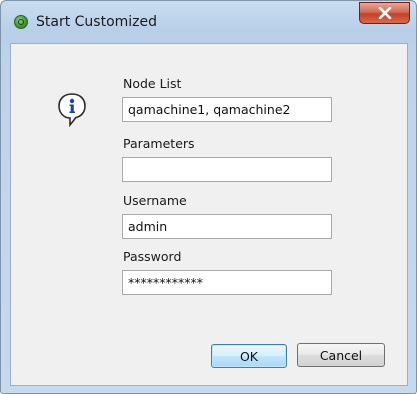 This screenshot has width=417, height=394. What do you see at coordinates (341, 355) in the screenshot?
I see `cancel-button: Cancel` at bounding box center [341, 355].